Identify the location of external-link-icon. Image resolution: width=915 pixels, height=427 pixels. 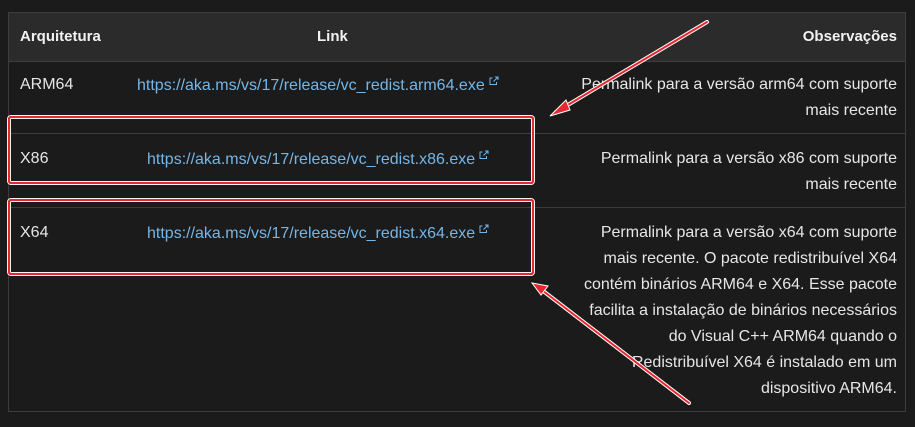
(494, 80).